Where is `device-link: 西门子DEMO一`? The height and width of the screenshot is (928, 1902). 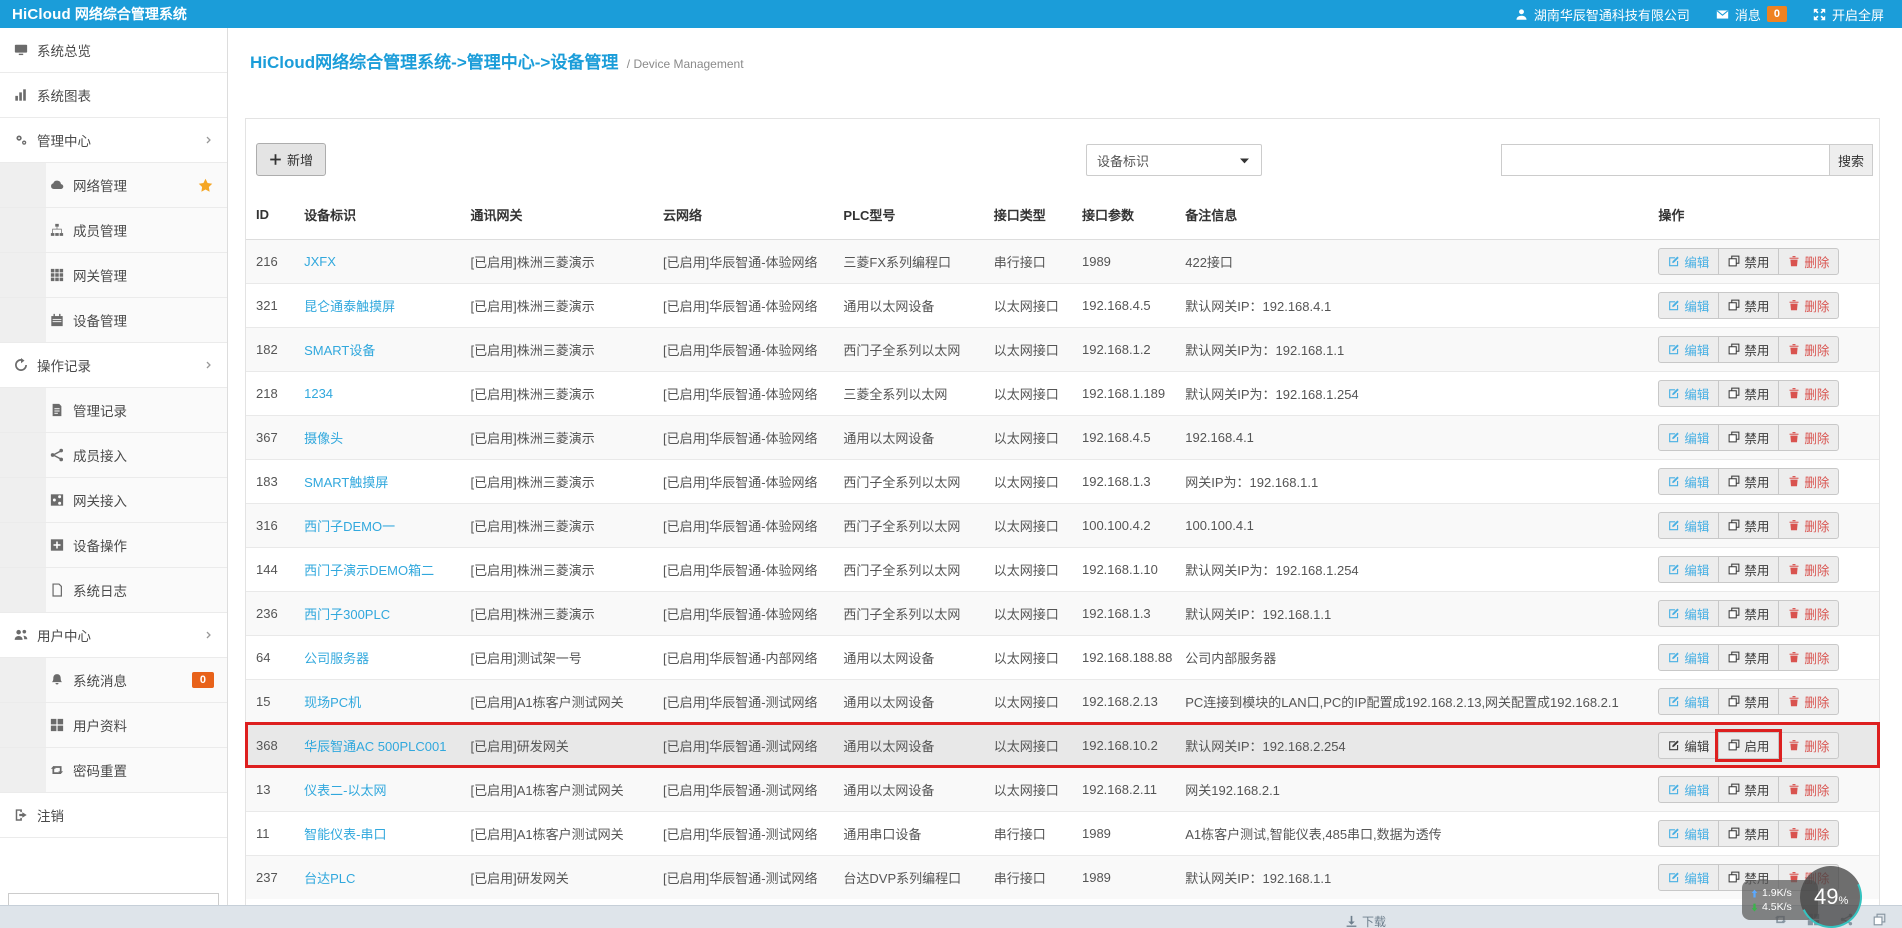
device-link: 西门子DEMO一 is located at coordinates (349, 526).